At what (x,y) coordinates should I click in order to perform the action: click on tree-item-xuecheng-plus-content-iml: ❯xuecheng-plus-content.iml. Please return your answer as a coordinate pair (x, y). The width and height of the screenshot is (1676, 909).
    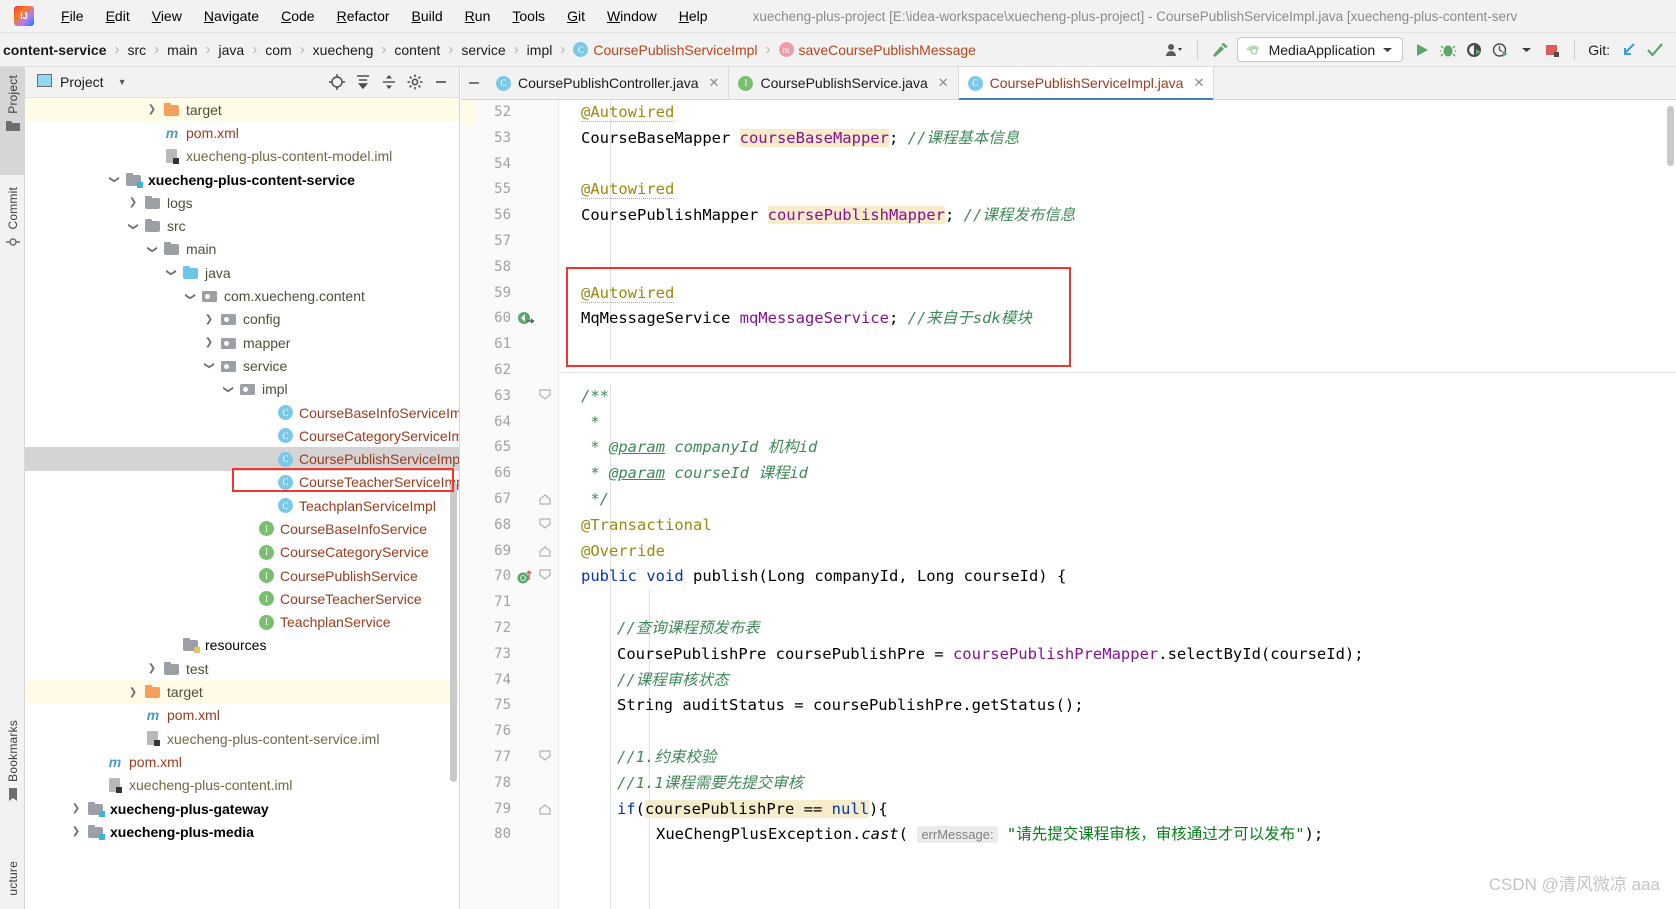
    Looking at the image, I should click on (242, 785).